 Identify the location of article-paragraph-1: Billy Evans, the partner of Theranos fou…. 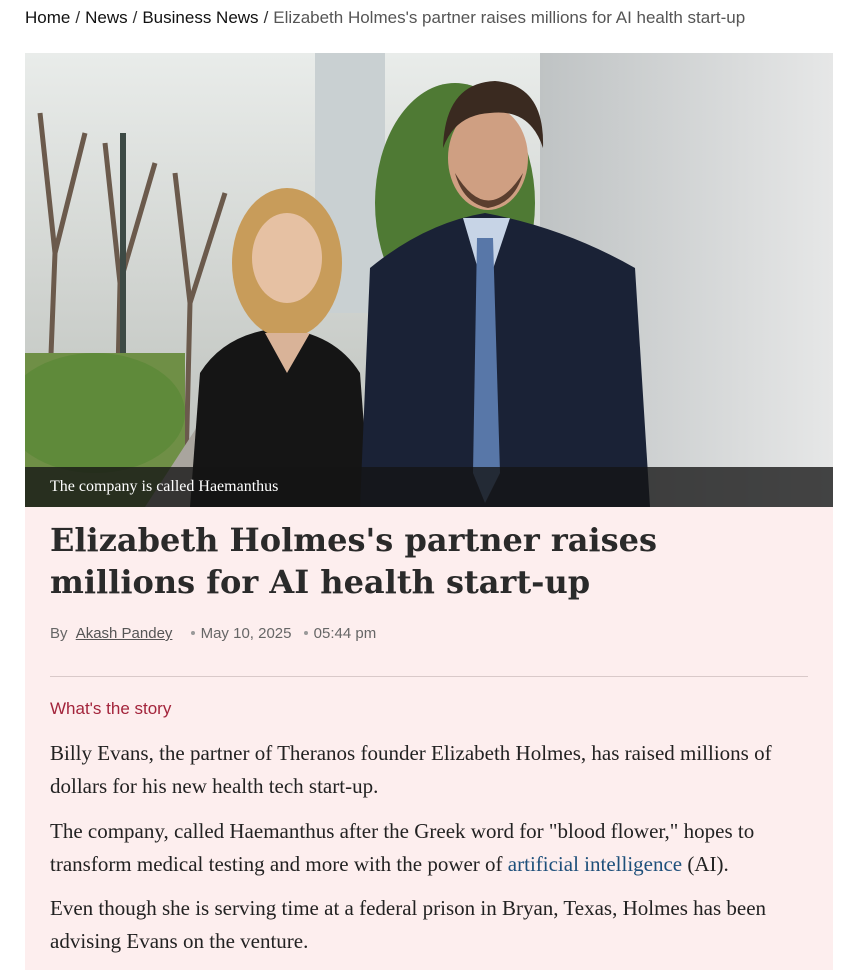
(411, 769).